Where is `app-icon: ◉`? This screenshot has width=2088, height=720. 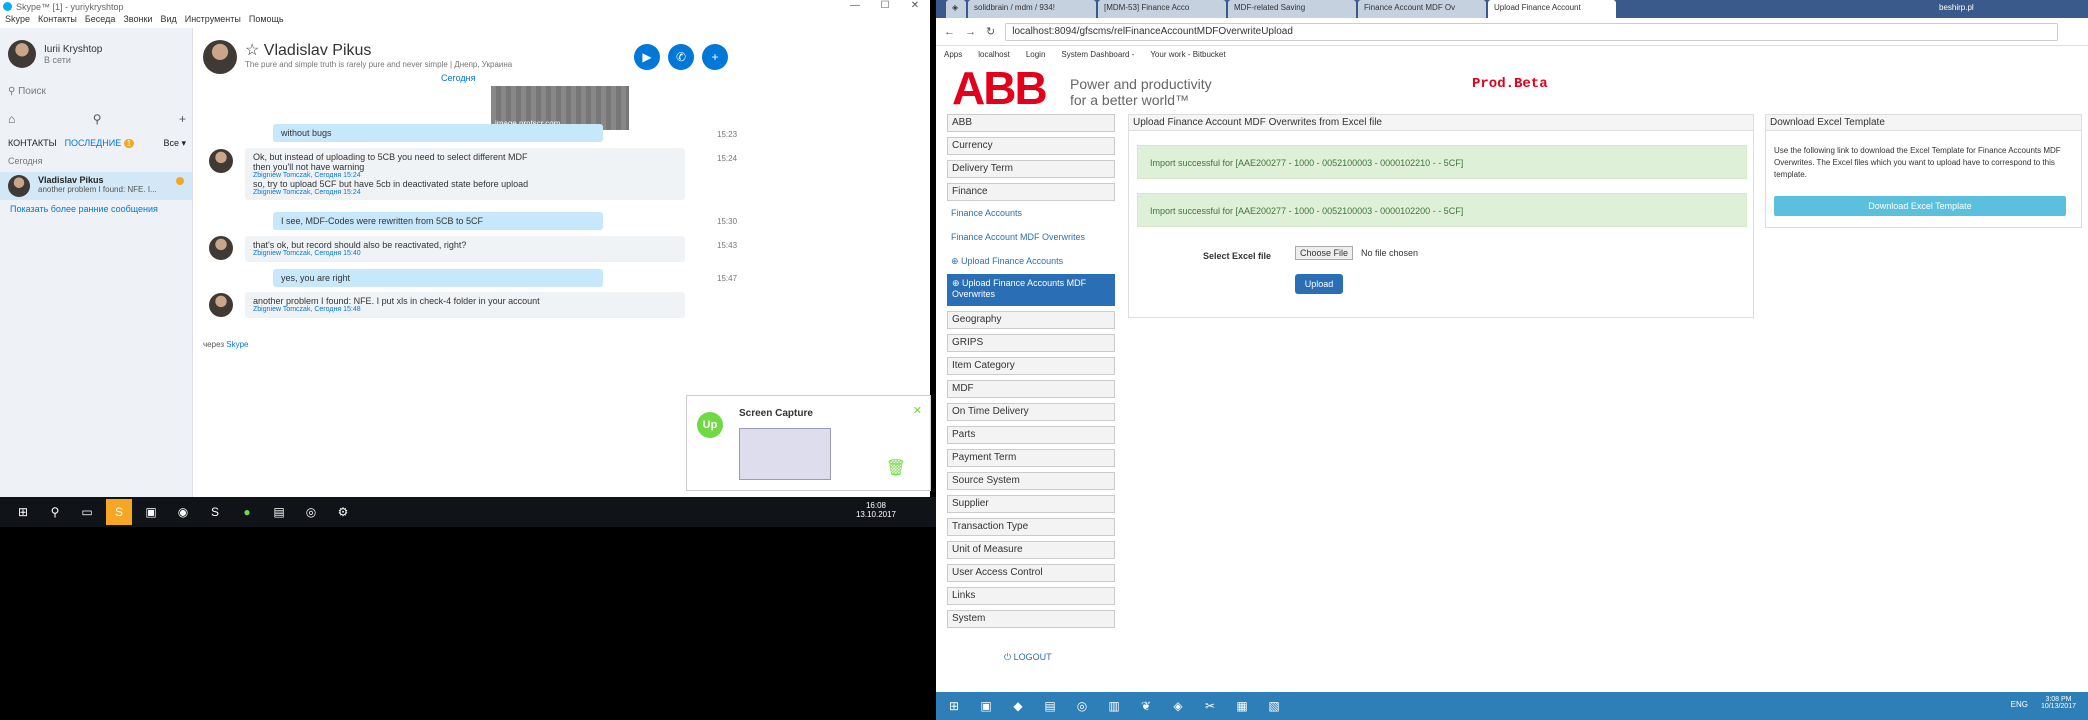 app-icon: ◉ is located at coordinates (183, 512).